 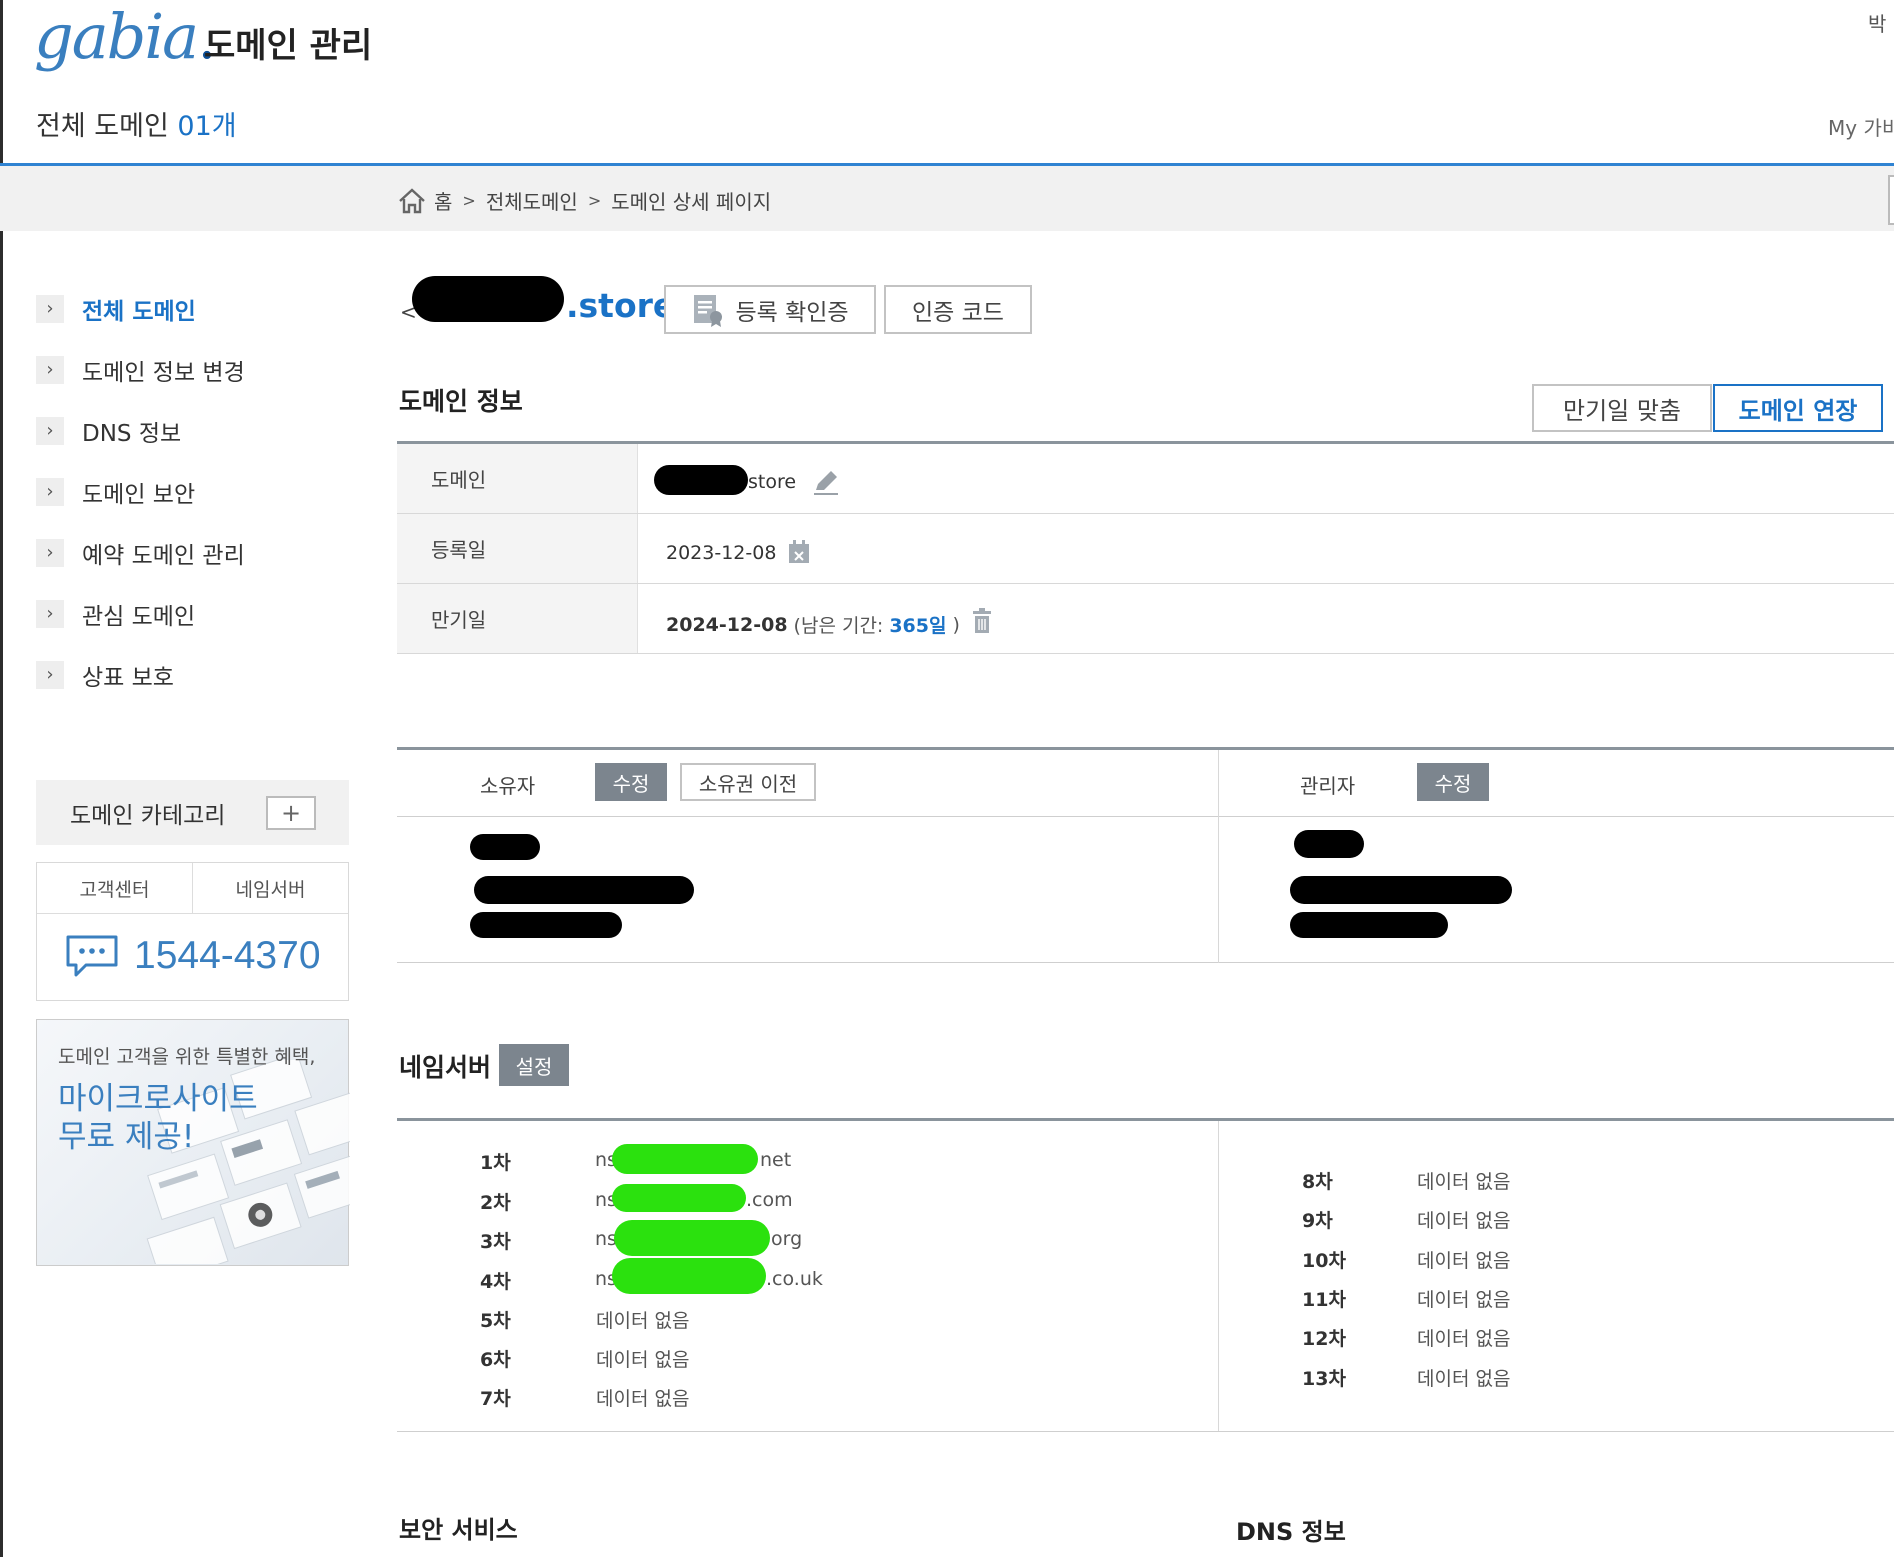 What do you see at coordinates (799, 552) in the screenshot?
I see `calendar-icon` at bounding box center [799, 552].